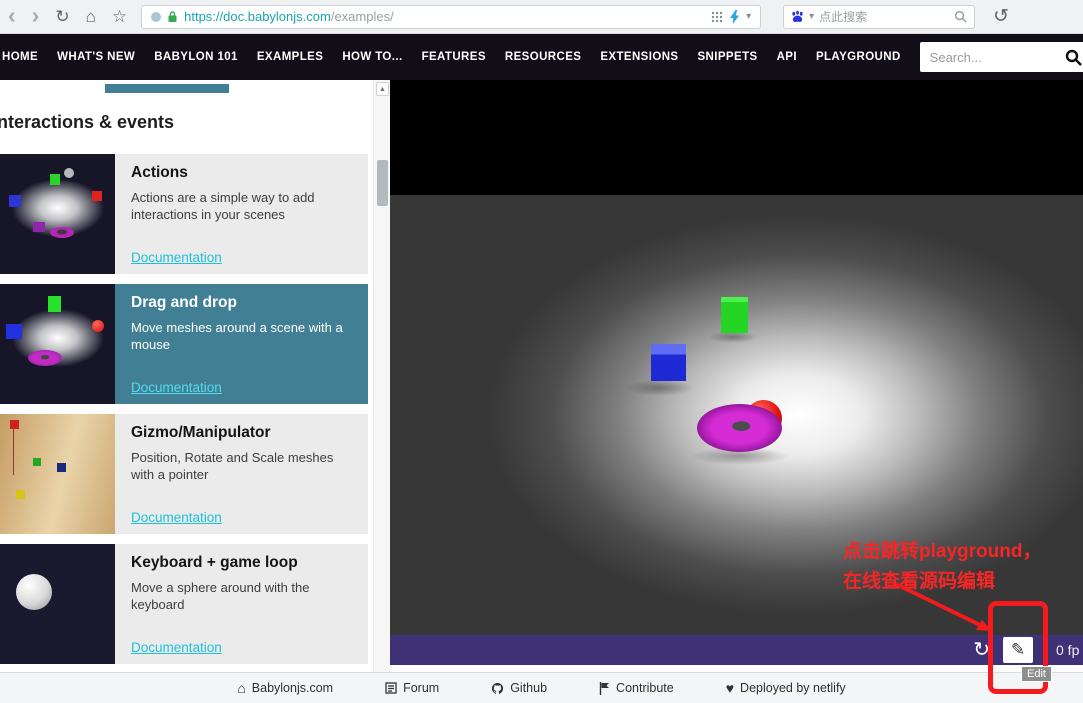 The image size is (1083, 703). What do you see at coordinates (529, 688) in the screenshot?
I see `footer-label: Github` at bounding box center [529, 688].